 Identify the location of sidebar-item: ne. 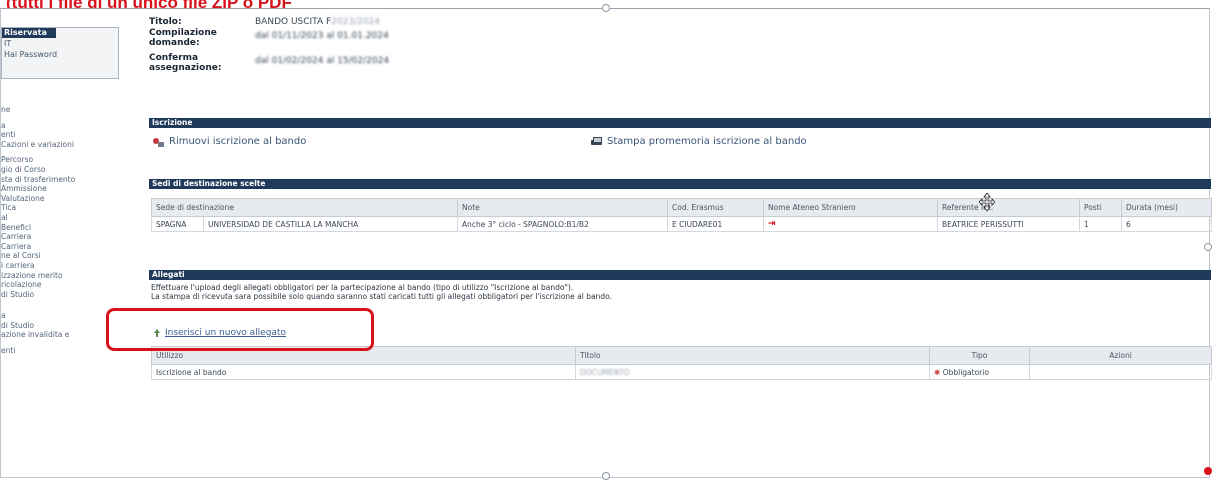
(61, 110).